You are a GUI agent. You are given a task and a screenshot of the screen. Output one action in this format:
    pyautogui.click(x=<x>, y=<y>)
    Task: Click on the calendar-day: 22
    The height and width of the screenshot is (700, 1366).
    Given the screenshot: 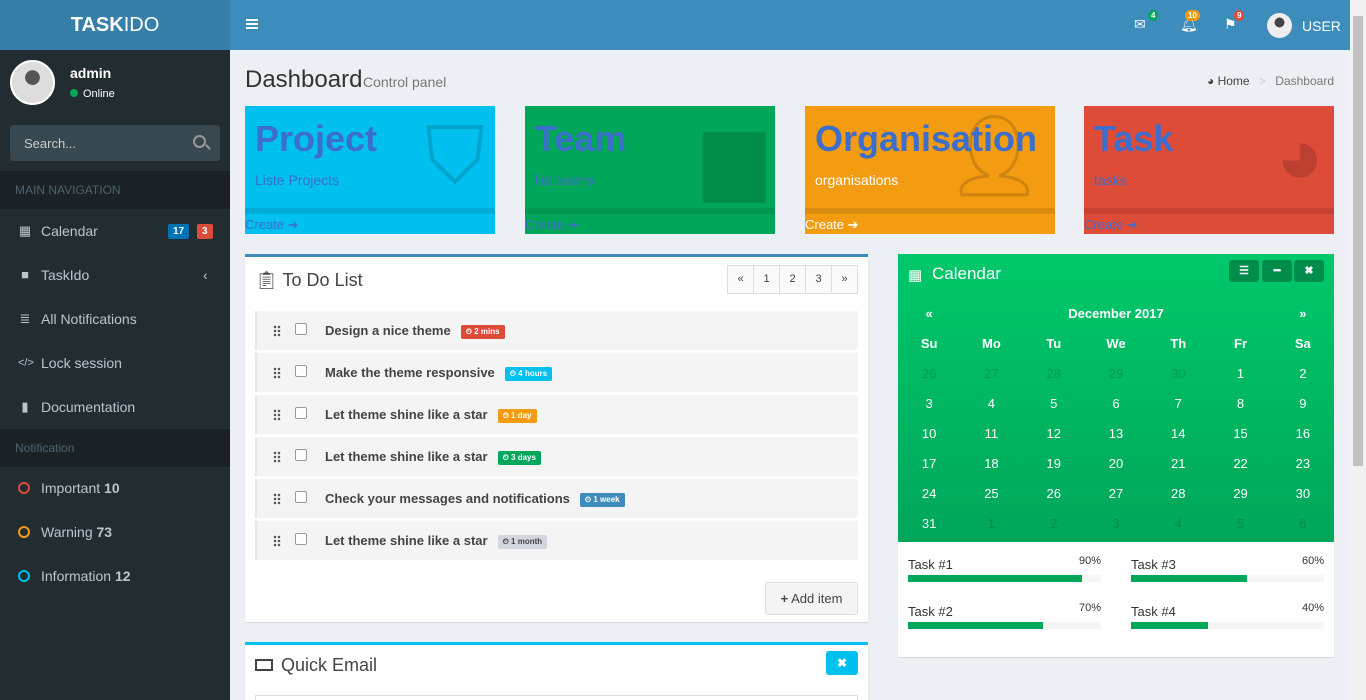 What is the action you would take?
    pyautogui.click(x=1240, y=463)
    